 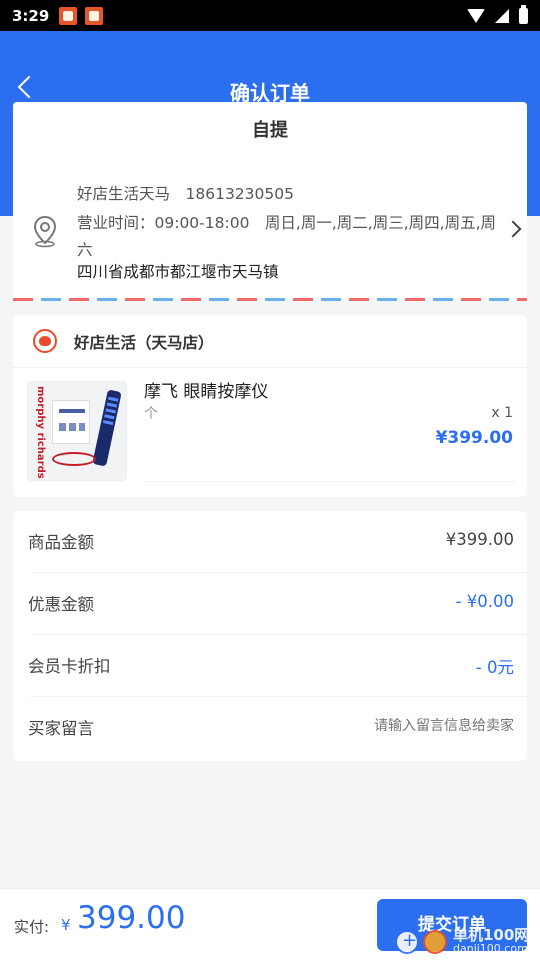 I want to click on airmail-border, so click(x=270, y=299).